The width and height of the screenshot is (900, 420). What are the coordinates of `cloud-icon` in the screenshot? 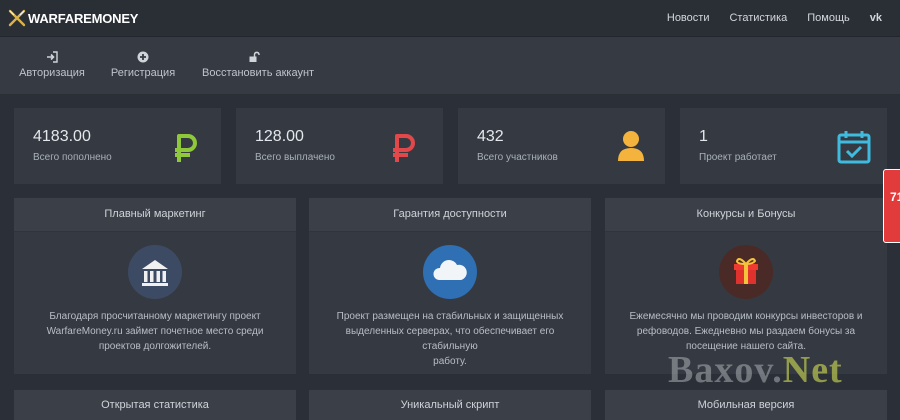 It's located at (450, 270).